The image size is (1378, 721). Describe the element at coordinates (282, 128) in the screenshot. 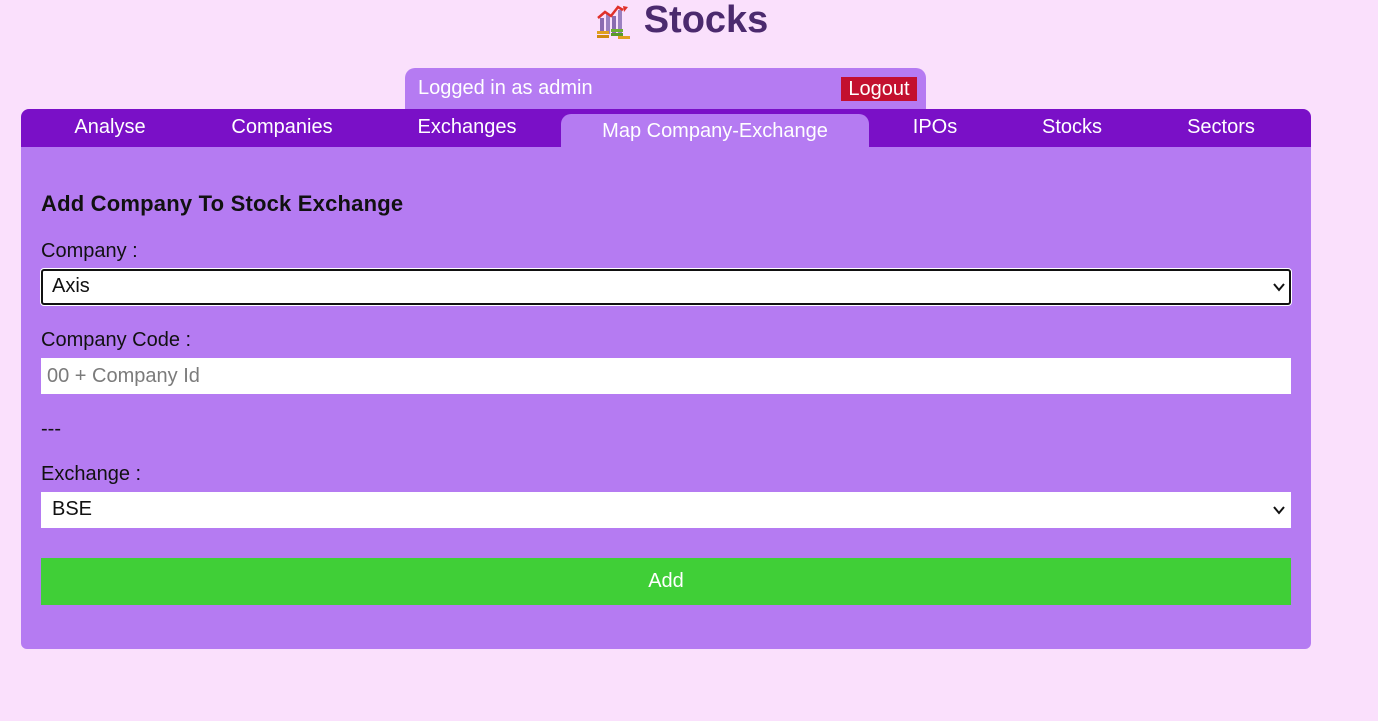

I see `tab-companies: Companies` at that location.